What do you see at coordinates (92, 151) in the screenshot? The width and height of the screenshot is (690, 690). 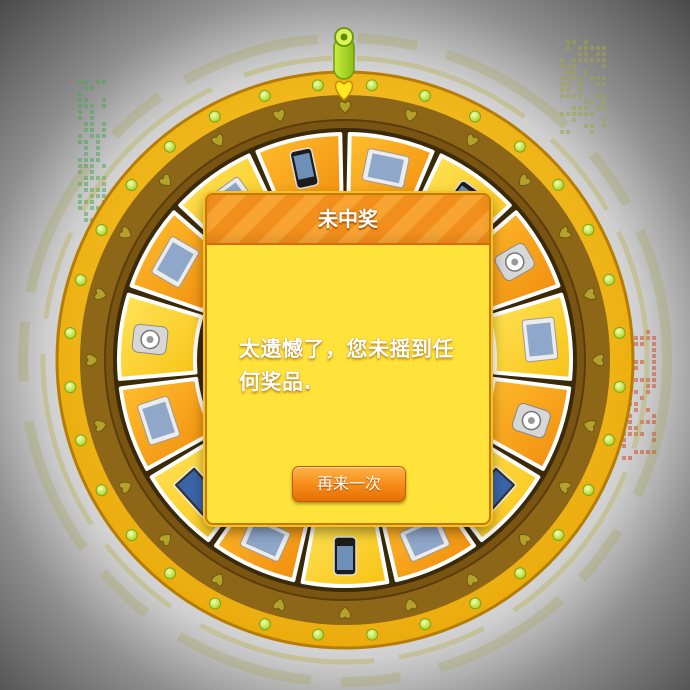 I see `decorative-pixel-pattern-left` at bounding box center [92, 151].